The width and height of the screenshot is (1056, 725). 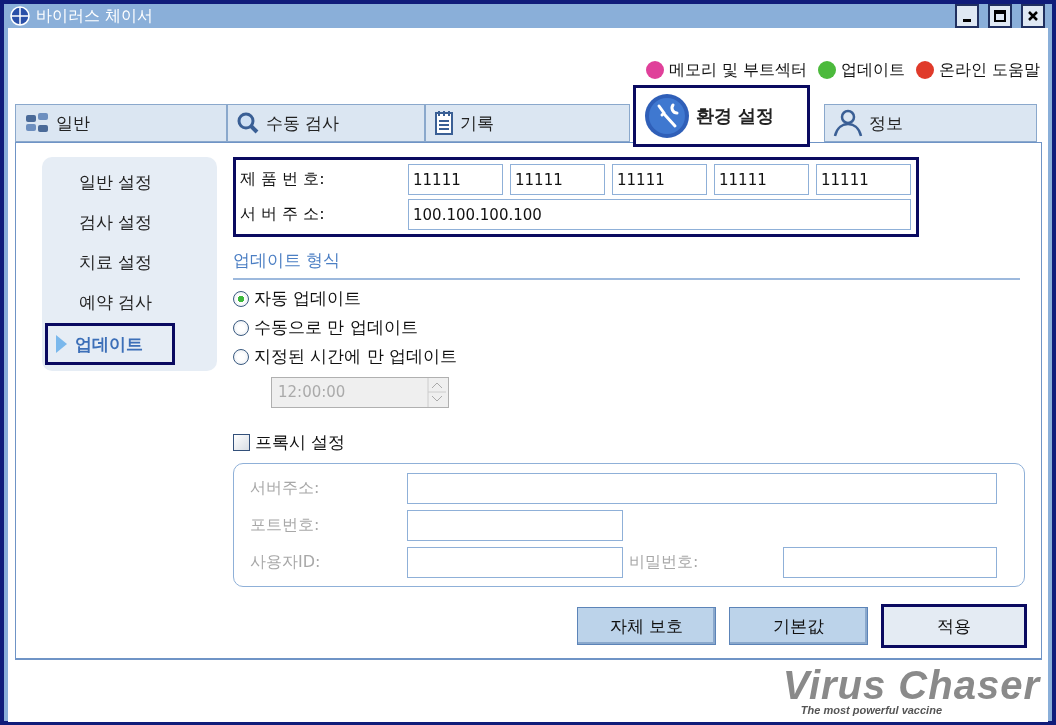 What do you see at coordinates (930, 123) in the screenshot?
I see `tab: 정보` at bounding box center [930, 123].